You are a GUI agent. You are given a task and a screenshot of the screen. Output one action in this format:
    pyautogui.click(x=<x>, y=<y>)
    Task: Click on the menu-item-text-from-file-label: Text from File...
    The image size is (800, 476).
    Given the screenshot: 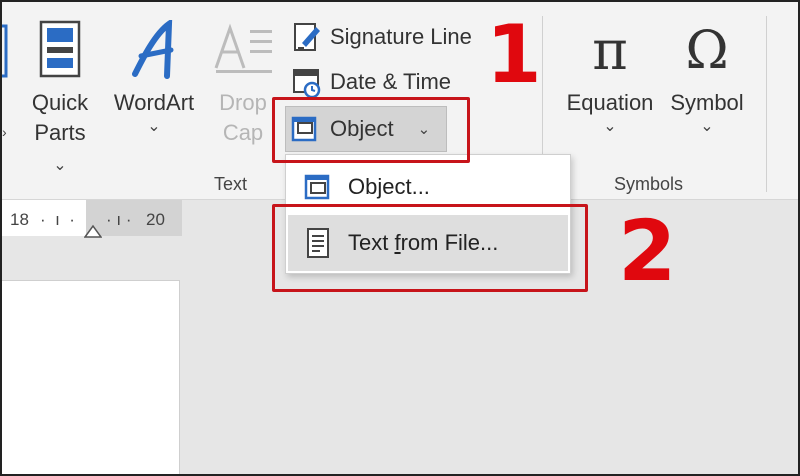 What is the action you would take?
    pyautogui.click(x=423, y=242)
    